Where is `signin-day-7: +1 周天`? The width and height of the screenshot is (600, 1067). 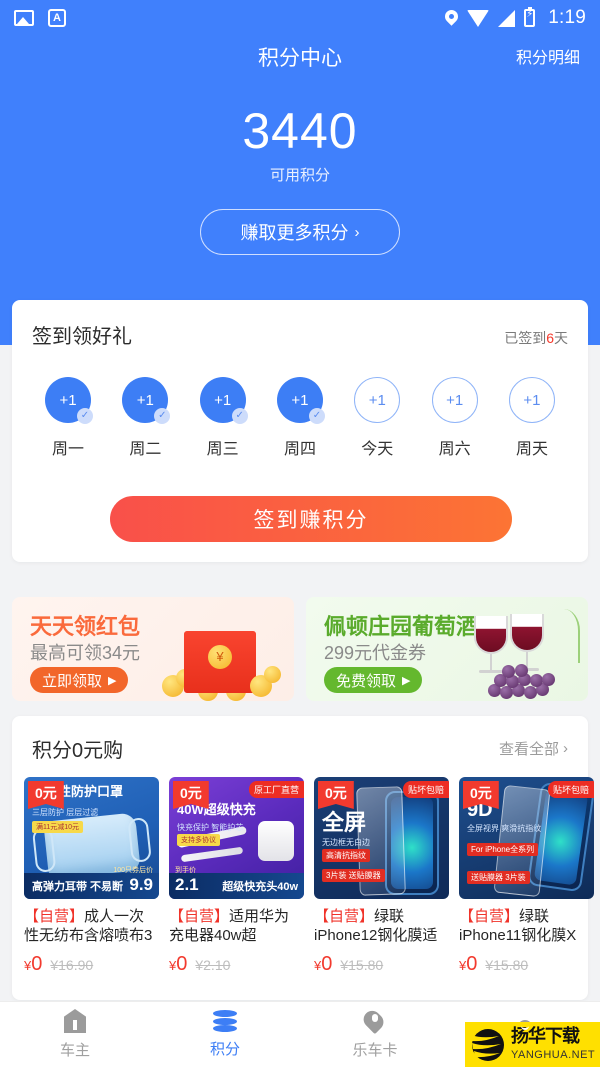 signin-day-7: +1 周天 is located at coordinates (532, 418).